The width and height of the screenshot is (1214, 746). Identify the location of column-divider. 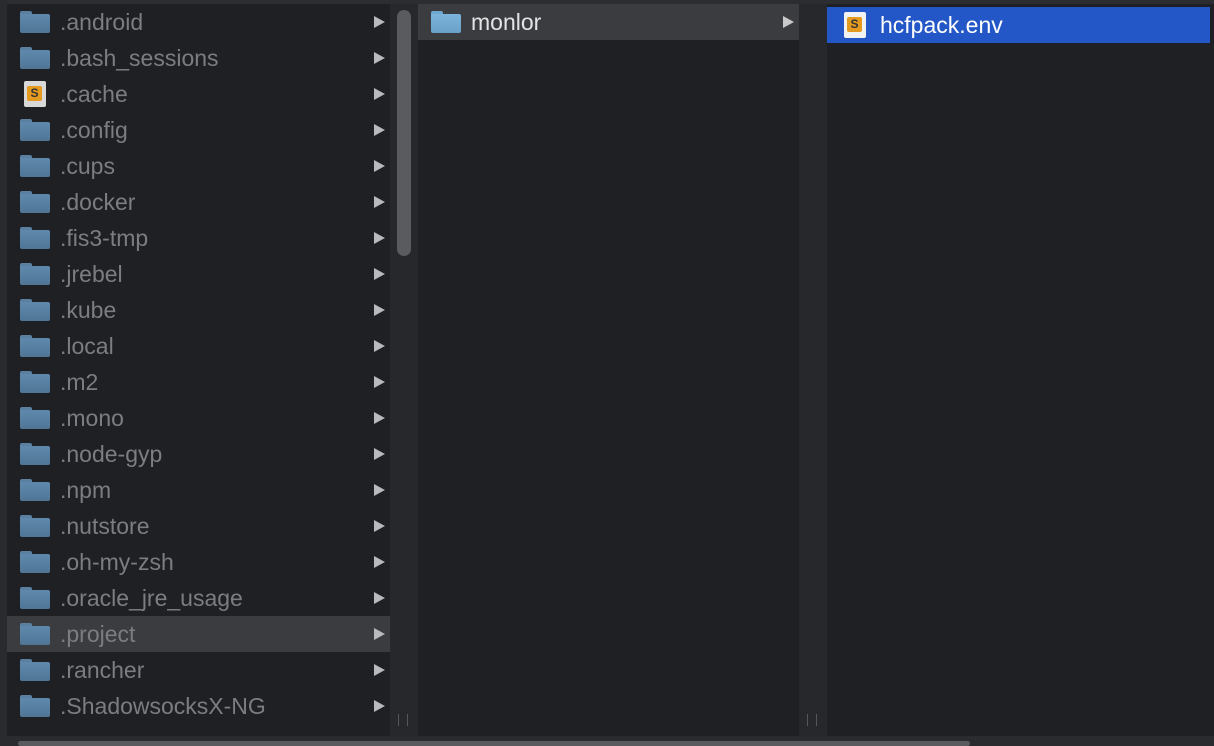
(813, 370).